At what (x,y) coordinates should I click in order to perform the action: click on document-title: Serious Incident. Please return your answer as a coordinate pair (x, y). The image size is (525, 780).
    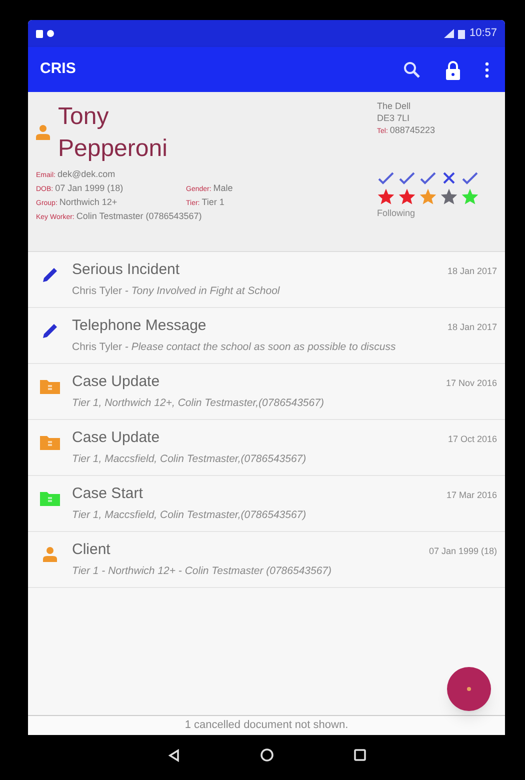
    Looking at the image, I should click on (126, 270).